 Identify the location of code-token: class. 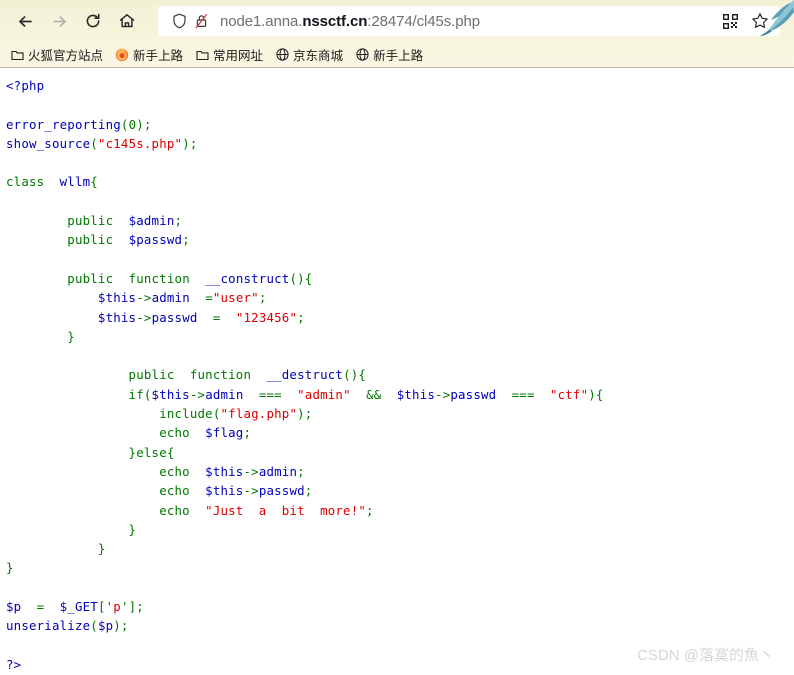
(25, 182).